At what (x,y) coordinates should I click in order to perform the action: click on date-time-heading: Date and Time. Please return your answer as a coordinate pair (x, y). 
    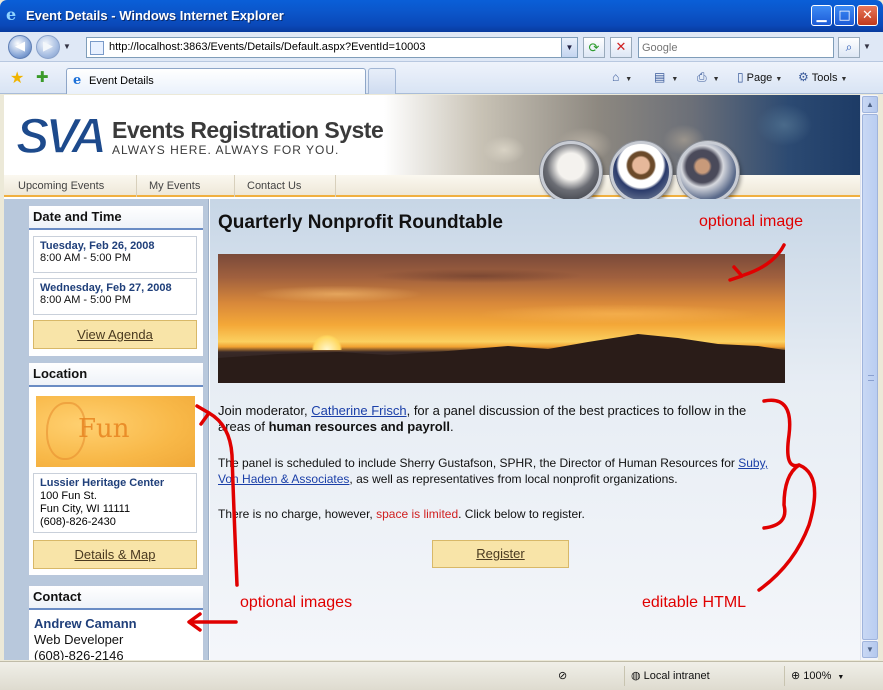
    Looking at the image, I should click on (116, 218).